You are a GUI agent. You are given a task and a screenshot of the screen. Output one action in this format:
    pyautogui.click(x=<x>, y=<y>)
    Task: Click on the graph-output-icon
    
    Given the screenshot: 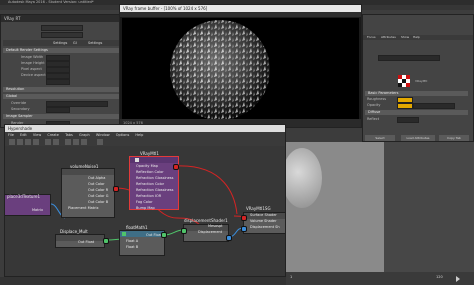 What is the action you would take?
    pyautogui.click(x=20, y=142)
    